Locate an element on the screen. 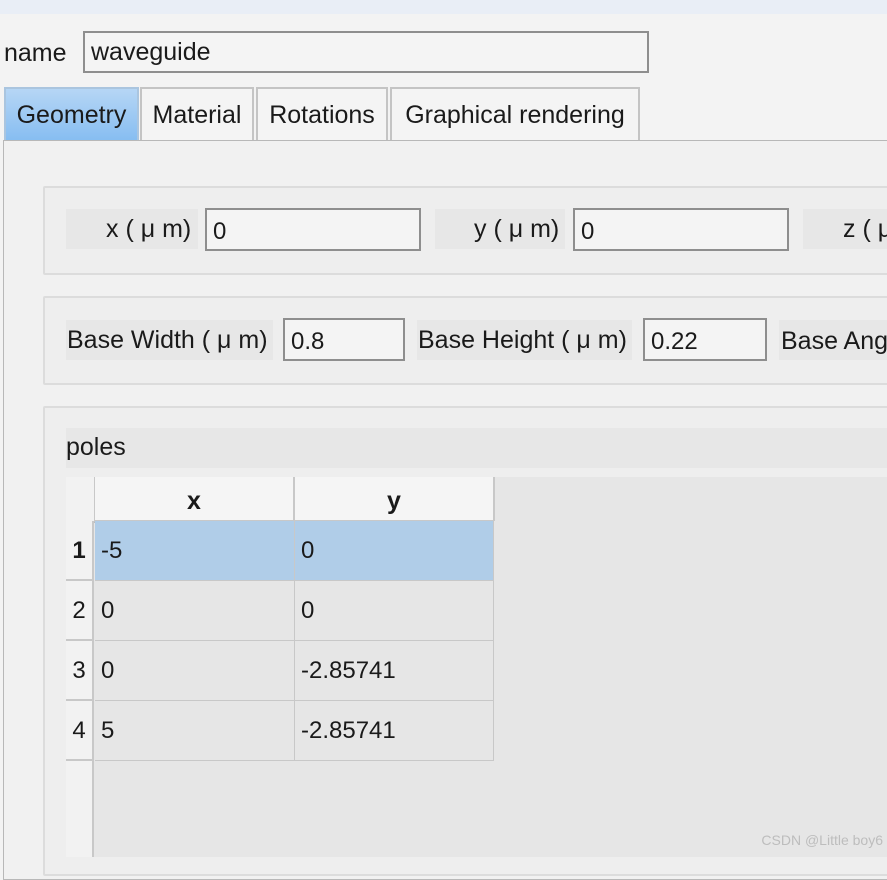 The image size is (887, 880). table-cell-y-1: 0 is located at coordinates (394, 551).